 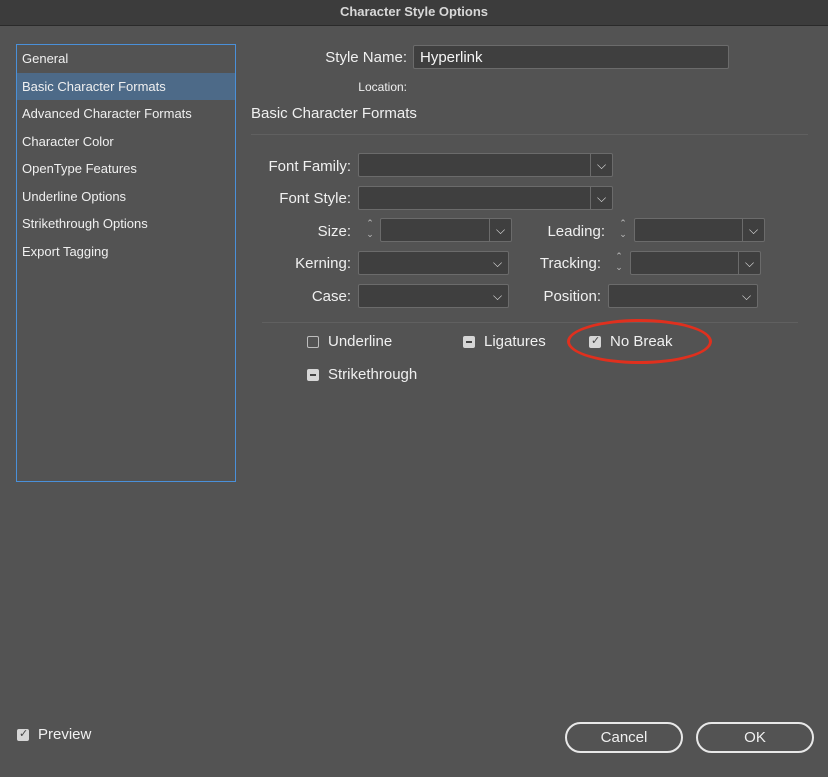 I want to click on window-title: Character Style Options, so click(x=414, y=13).